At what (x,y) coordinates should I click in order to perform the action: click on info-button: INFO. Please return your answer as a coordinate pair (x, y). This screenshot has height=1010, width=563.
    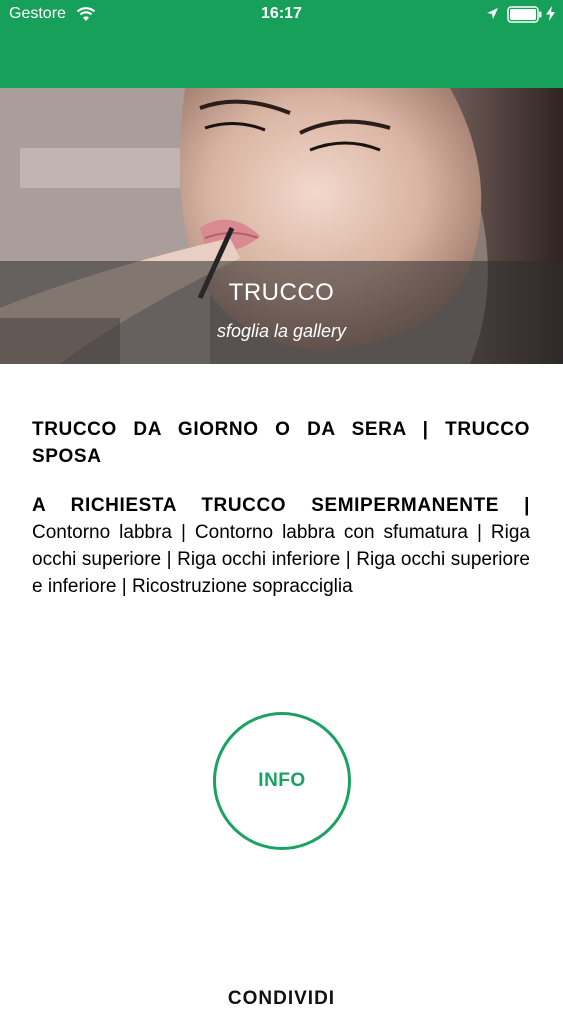
    Looking at the image, I should click on (282, 781).